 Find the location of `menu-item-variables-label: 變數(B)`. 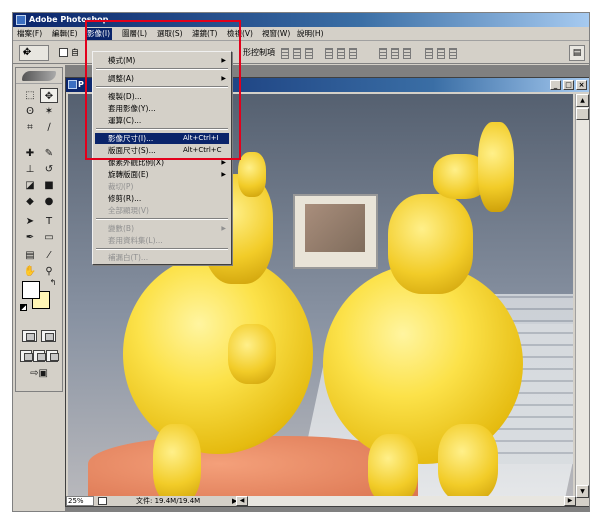

menu-item-variables-label: 變數(B) is located at coordinates (121, 228).